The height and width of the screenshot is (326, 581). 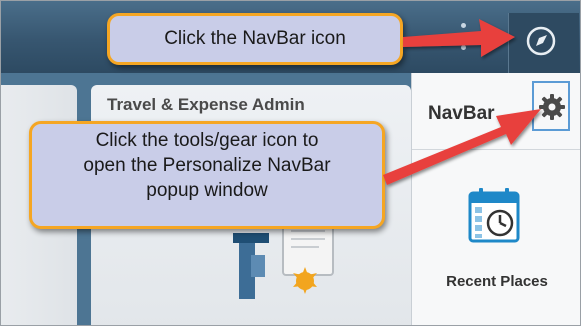 I want to click on navbar-button, so click(x=543, y=43).